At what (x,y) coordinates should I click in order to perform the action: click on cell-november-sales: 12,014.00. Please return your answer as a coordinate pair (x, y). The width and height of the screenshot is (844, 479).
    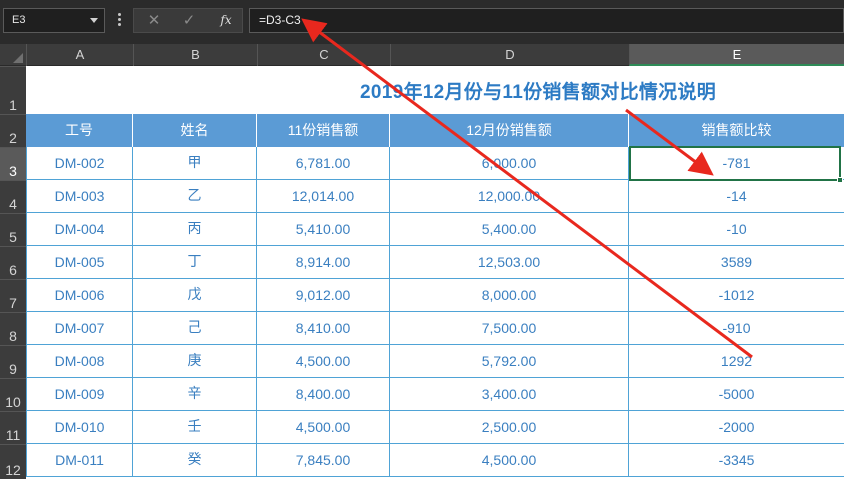
    Looking at the image, I should click on (323, 196).